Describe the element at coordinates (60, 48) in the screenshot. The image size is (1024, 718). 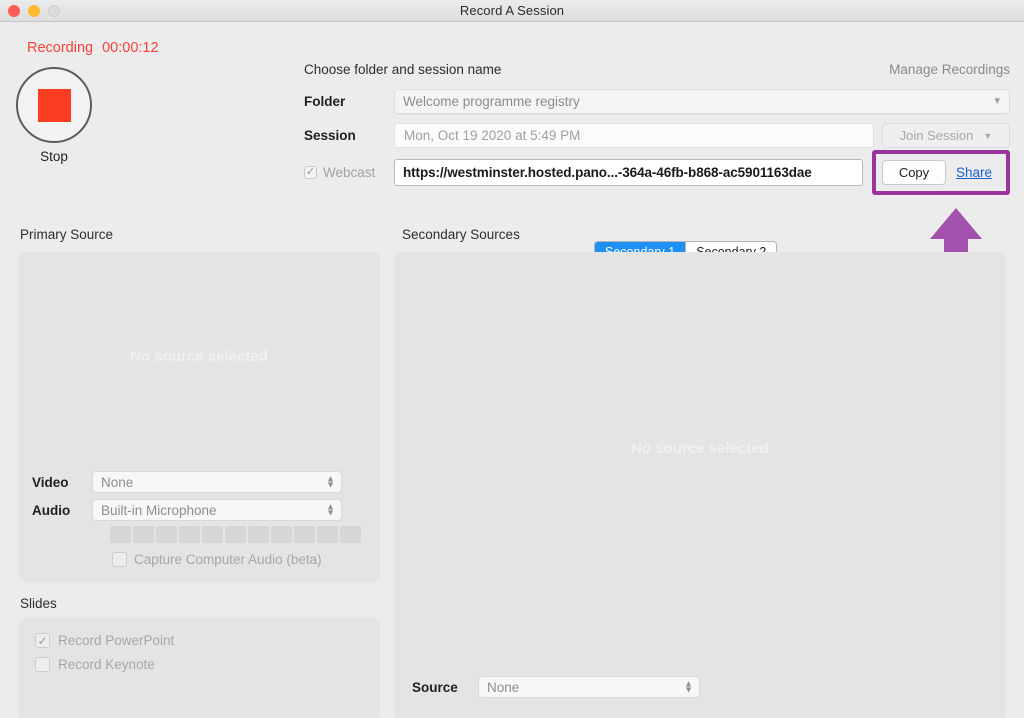
I see `recording-status-label: Recording` at that location.